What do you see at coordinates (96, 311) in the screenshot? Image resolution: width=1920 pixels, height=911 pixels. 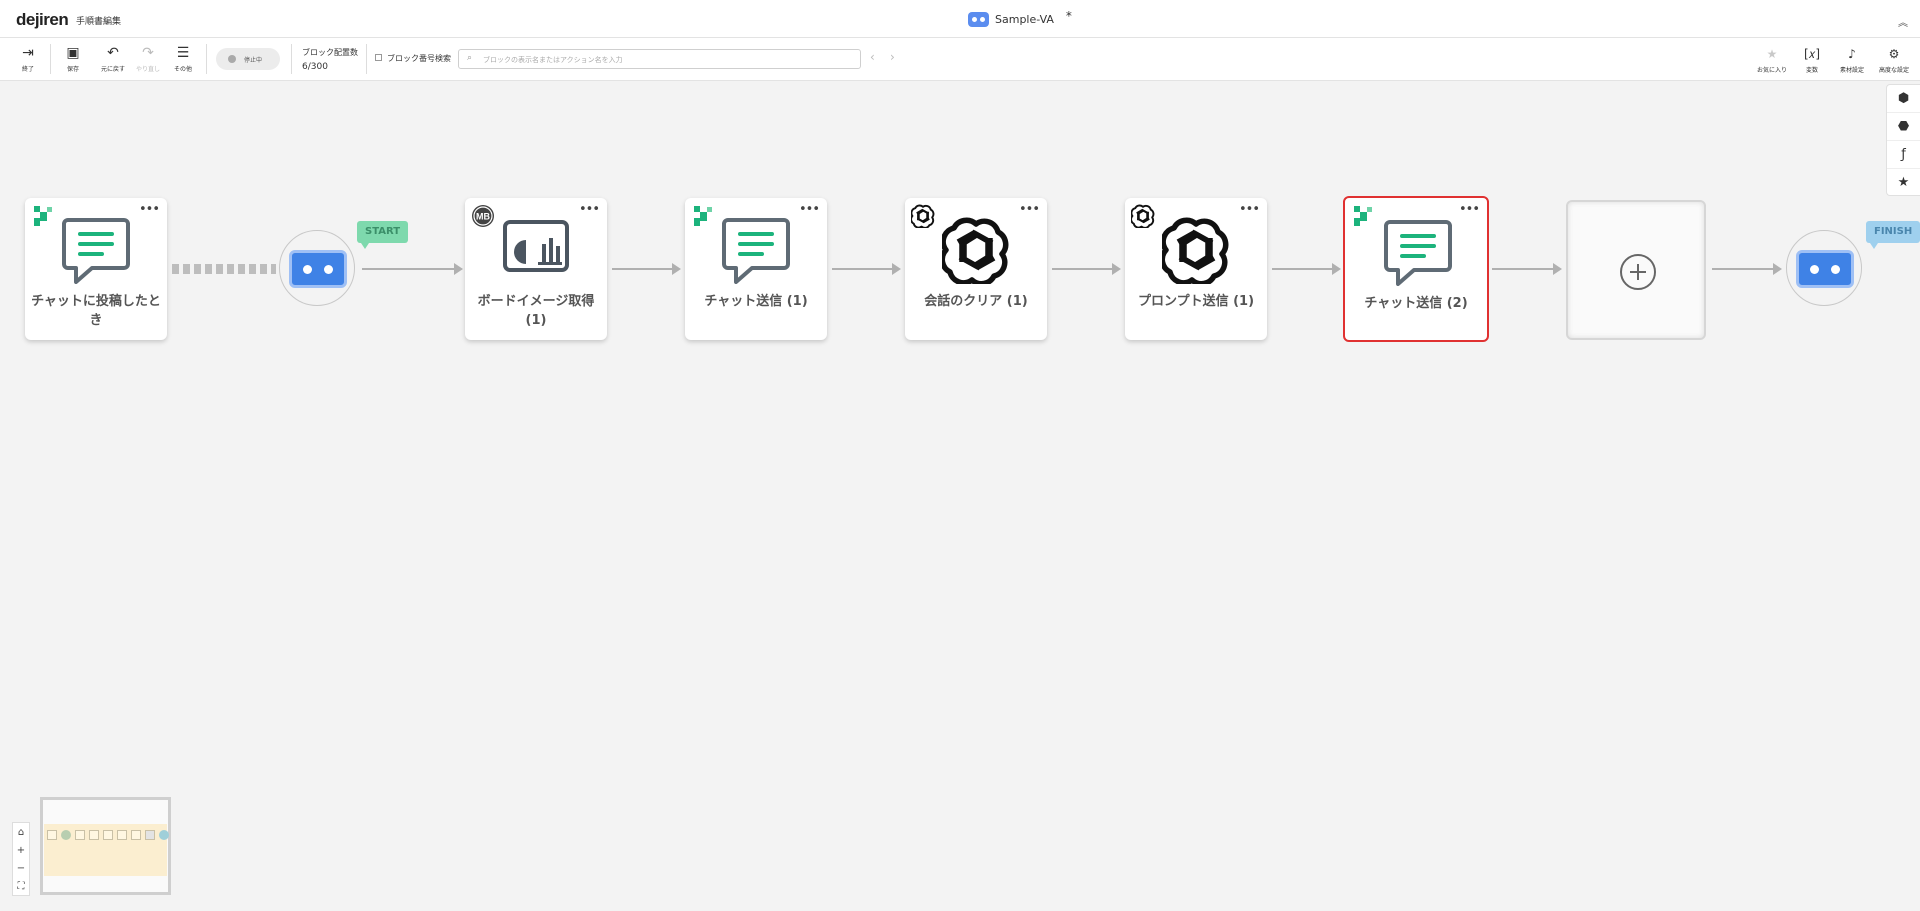 I see `block-title: チャットに投稿したとき` at bounding box center [96, 311].